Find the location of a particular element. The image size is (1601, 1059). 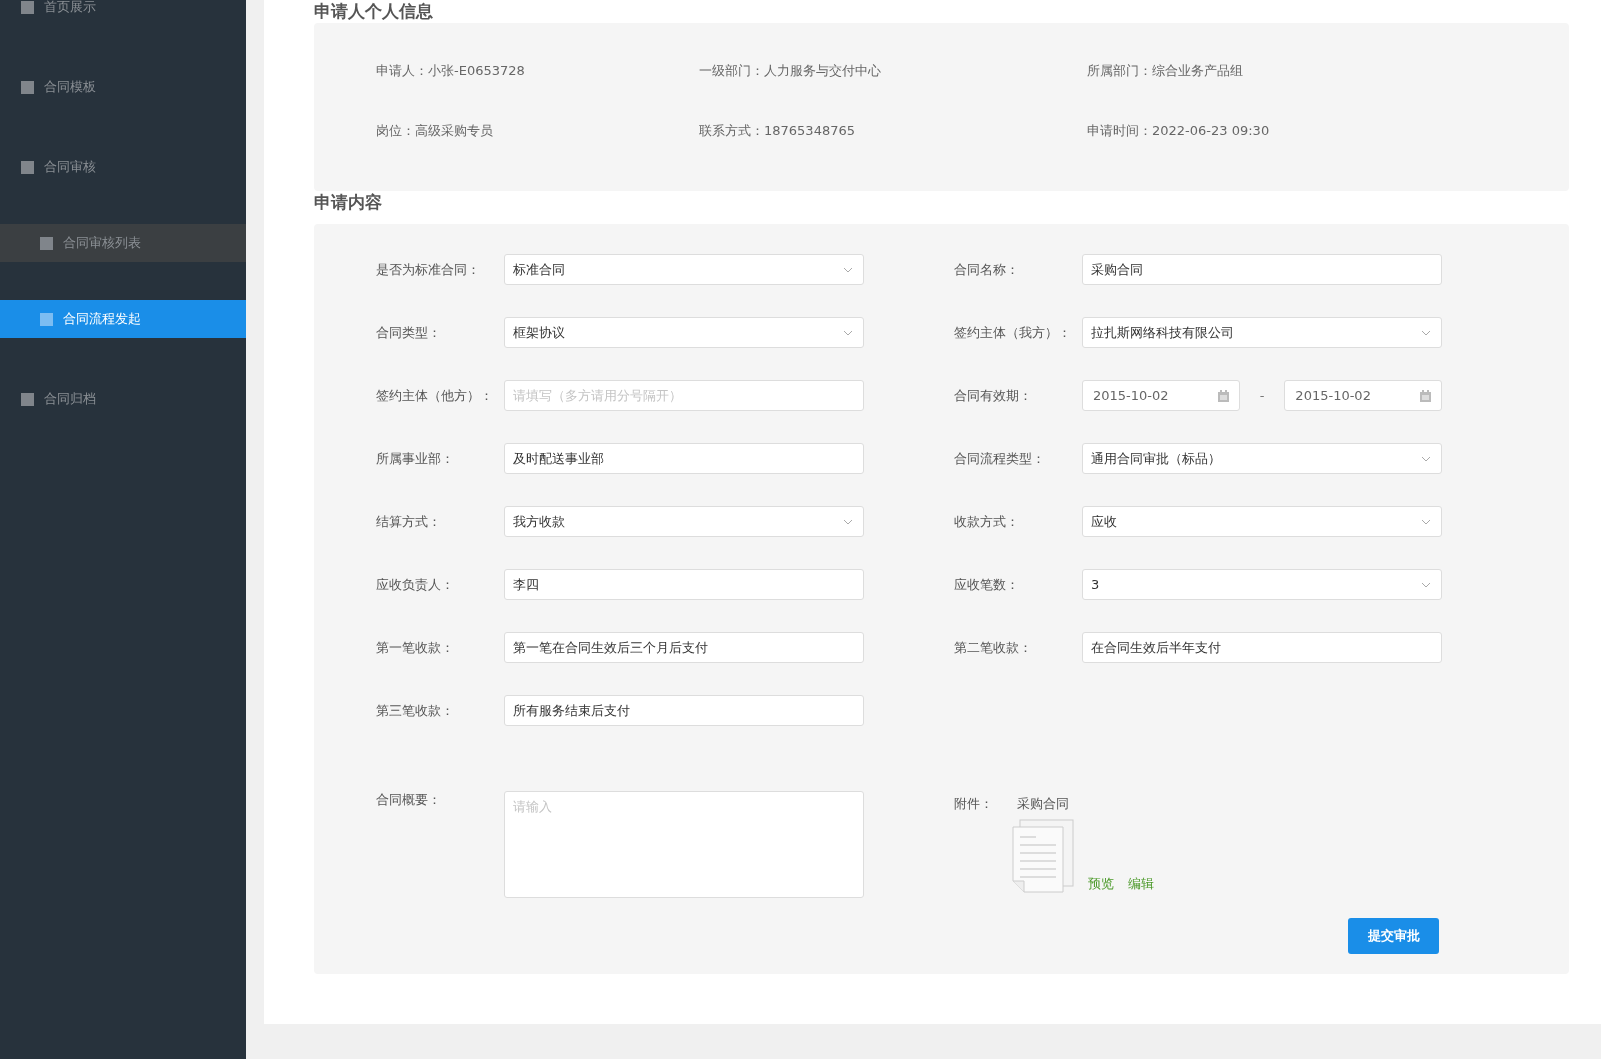

input-field: 李四 is located at coordinates (684, 584).